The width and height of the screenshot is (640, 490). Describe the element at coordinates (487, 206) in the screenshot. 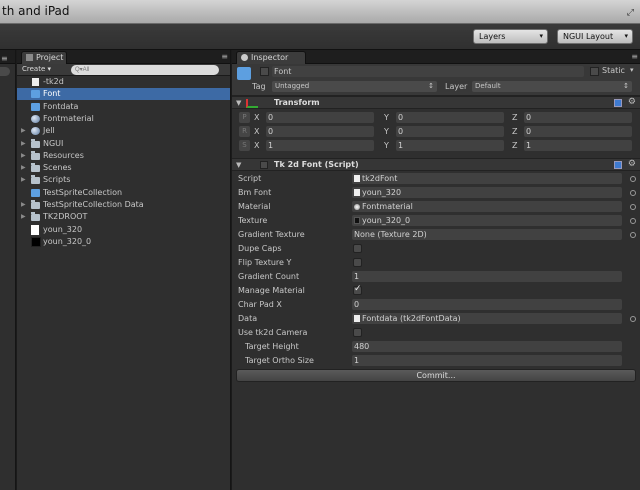

I see `material-field: Fontmaterial` at that location.